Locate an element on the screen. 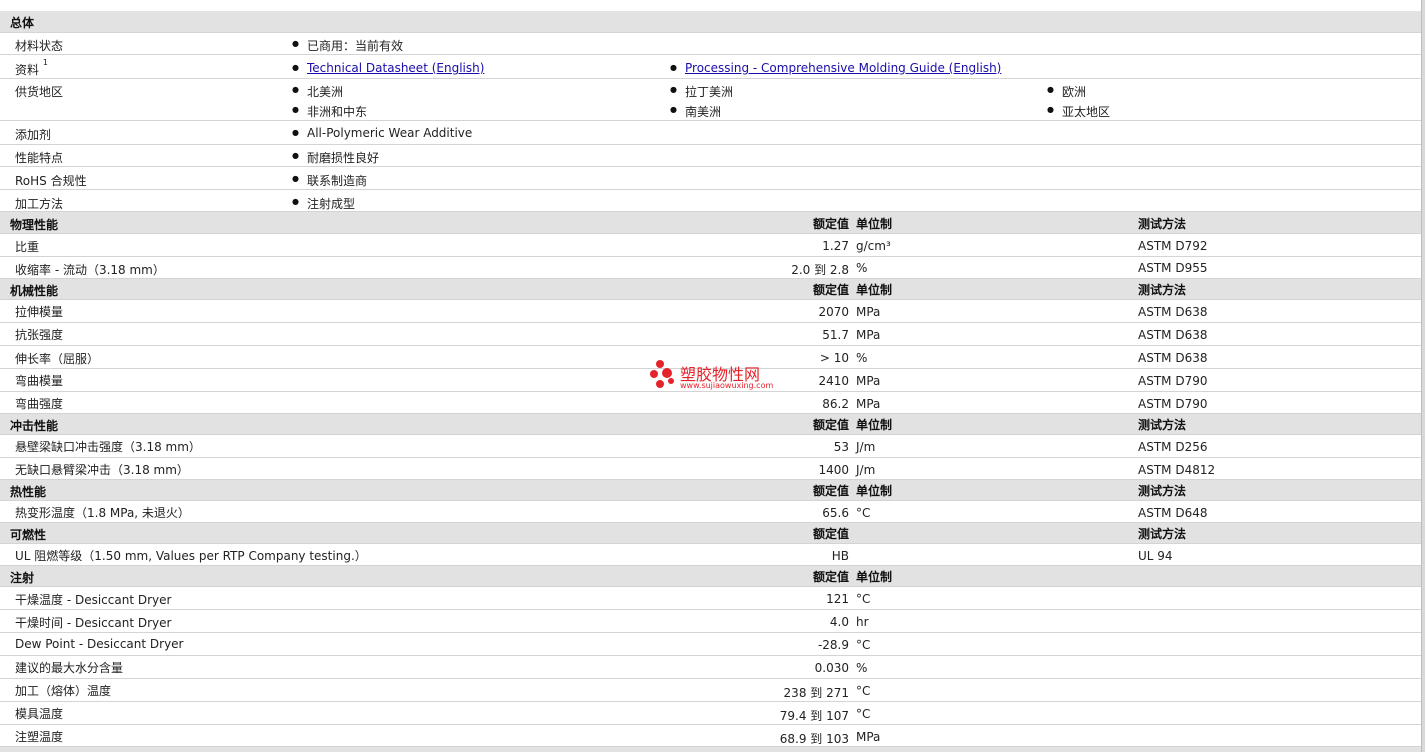 Image resolution: width=1425 pixels, height=752 pixels. property-label: 无缺口悬臂梁冲击（3.18 mm） is located at coordinates (102, 470).